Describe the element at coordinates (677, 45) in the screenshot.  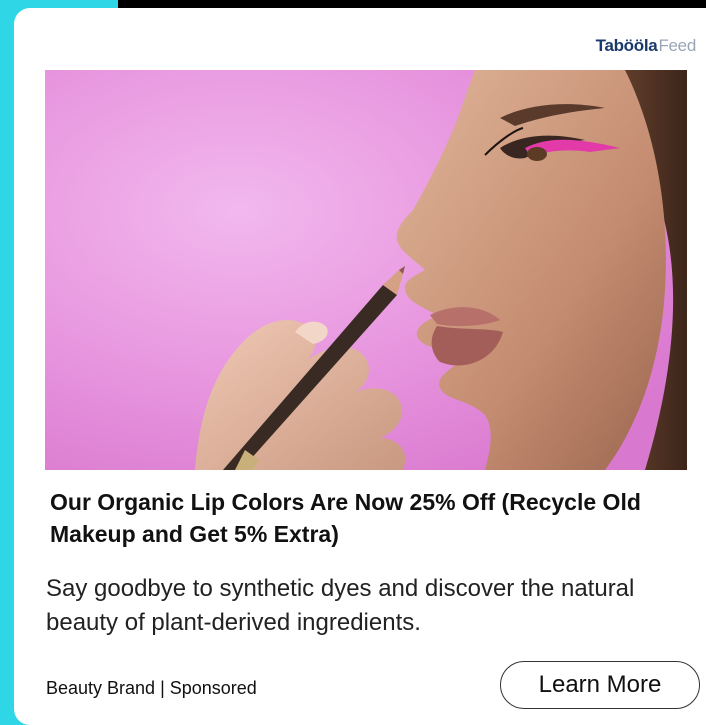
I see `logo-light-text: Feed` at that location.